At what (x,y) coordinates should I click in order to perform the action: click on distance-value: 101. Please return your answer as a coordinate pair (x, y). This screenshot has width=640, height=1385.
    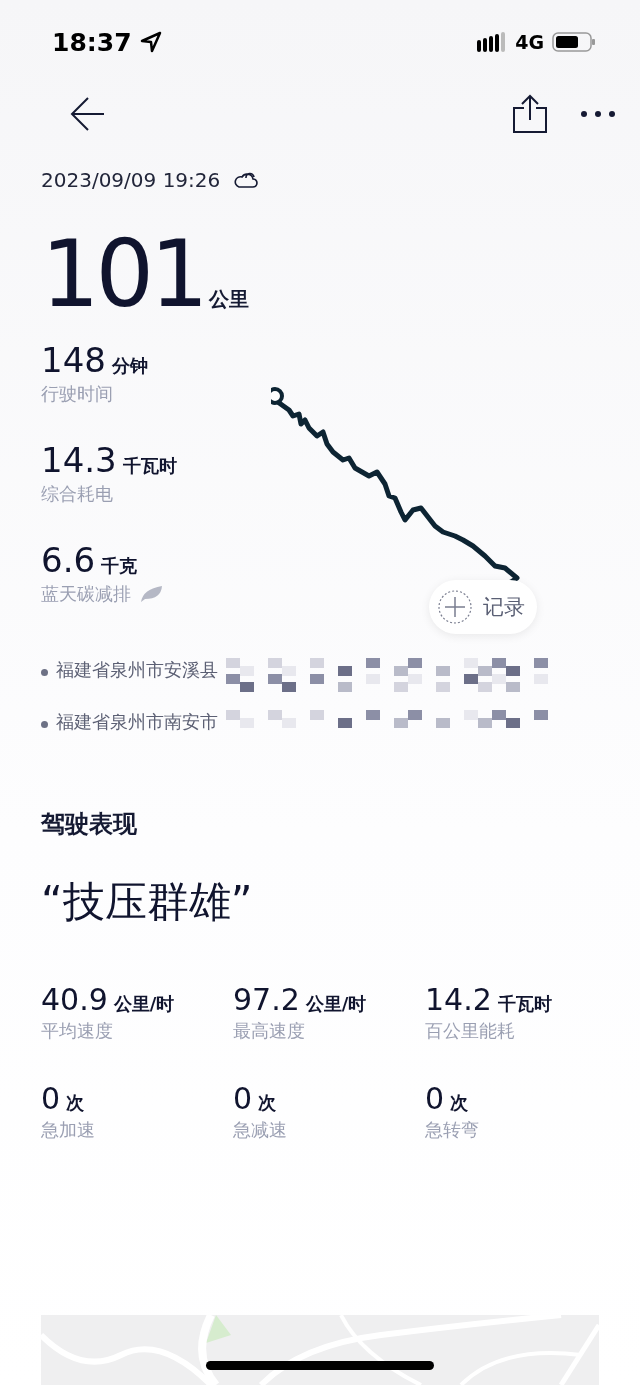
    Looking at the image, I should click on (123, 275).